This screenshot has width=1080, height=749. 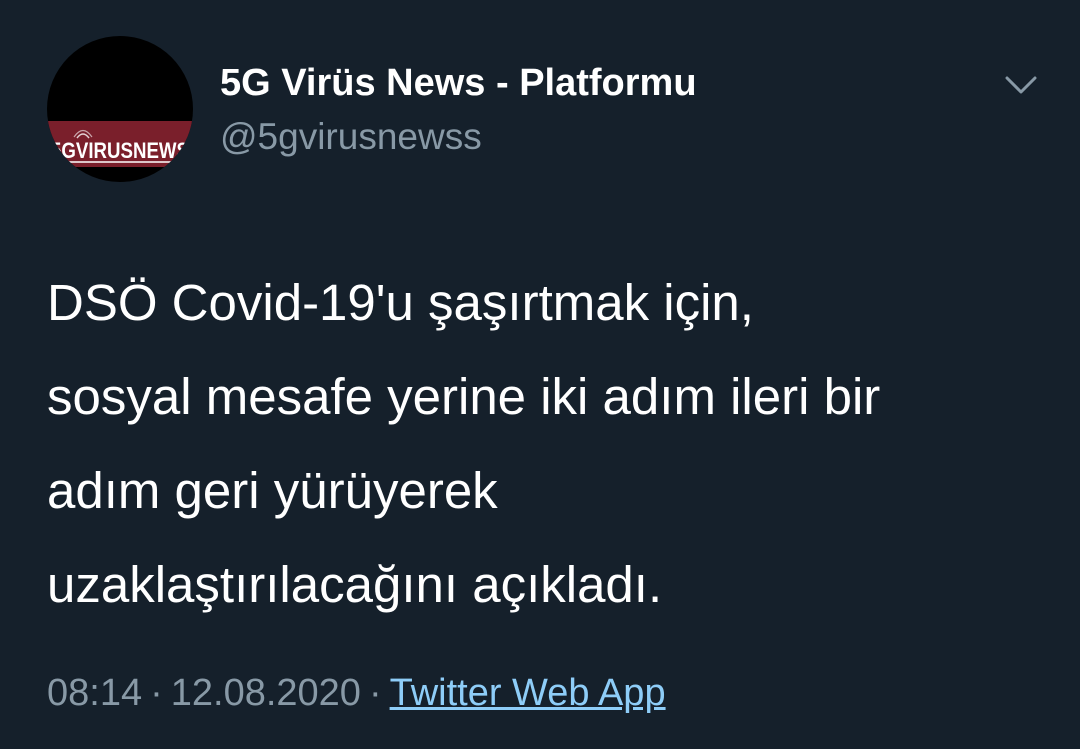 What do you see at coordinates (120, 150) in the screenshot?
I see `avatar-logo-text: 5GVIRUSNEWS` at bounding box center [120, 150].